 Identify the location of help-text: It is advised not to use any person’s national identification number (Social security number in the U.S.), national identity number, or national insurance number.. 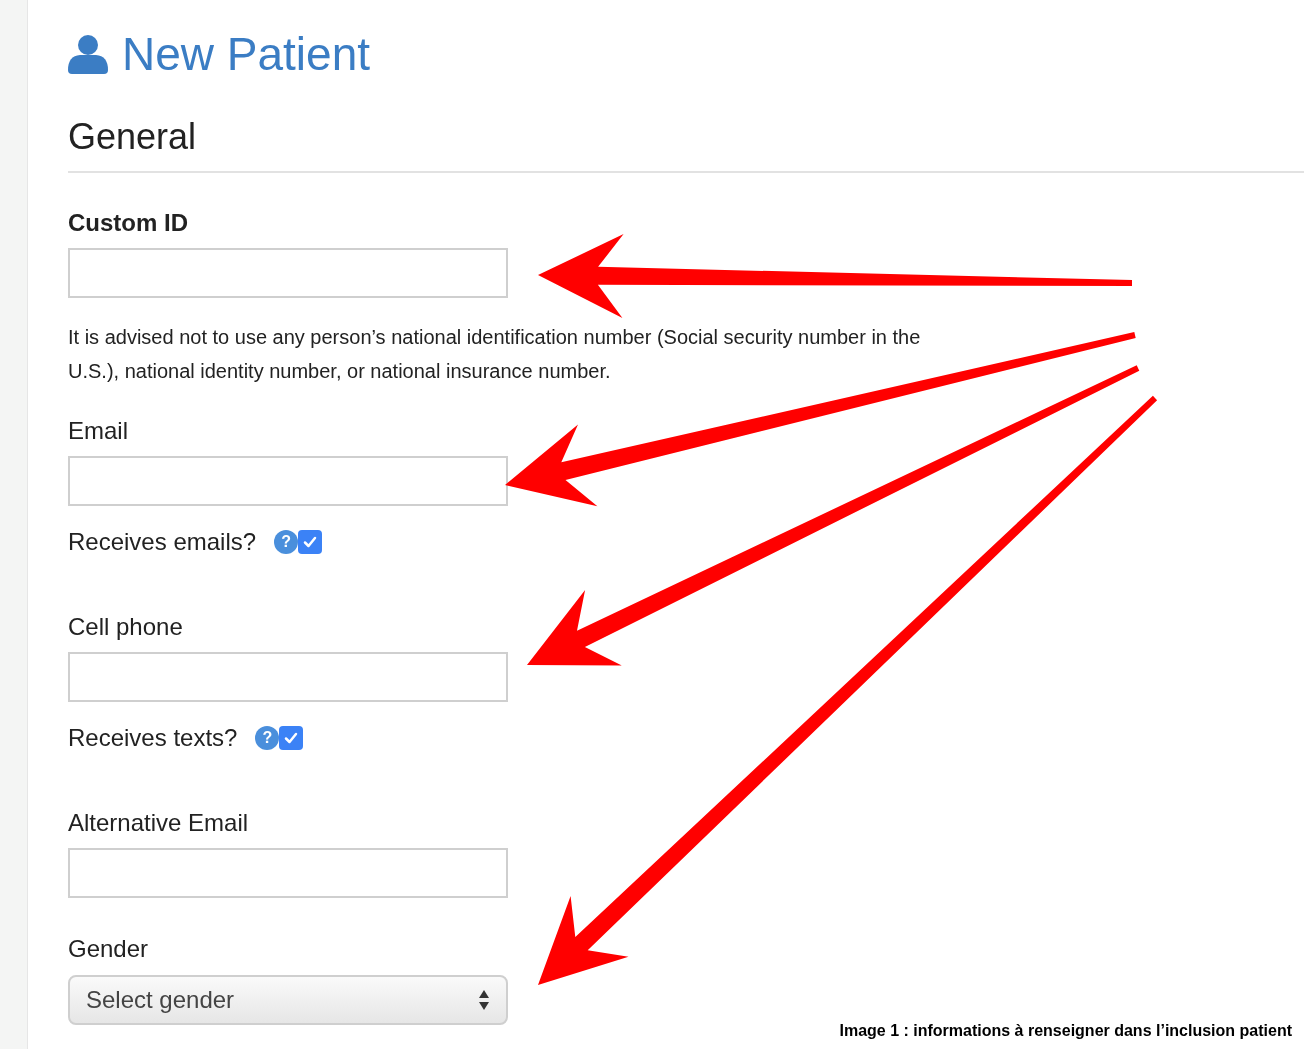
(495, 354).